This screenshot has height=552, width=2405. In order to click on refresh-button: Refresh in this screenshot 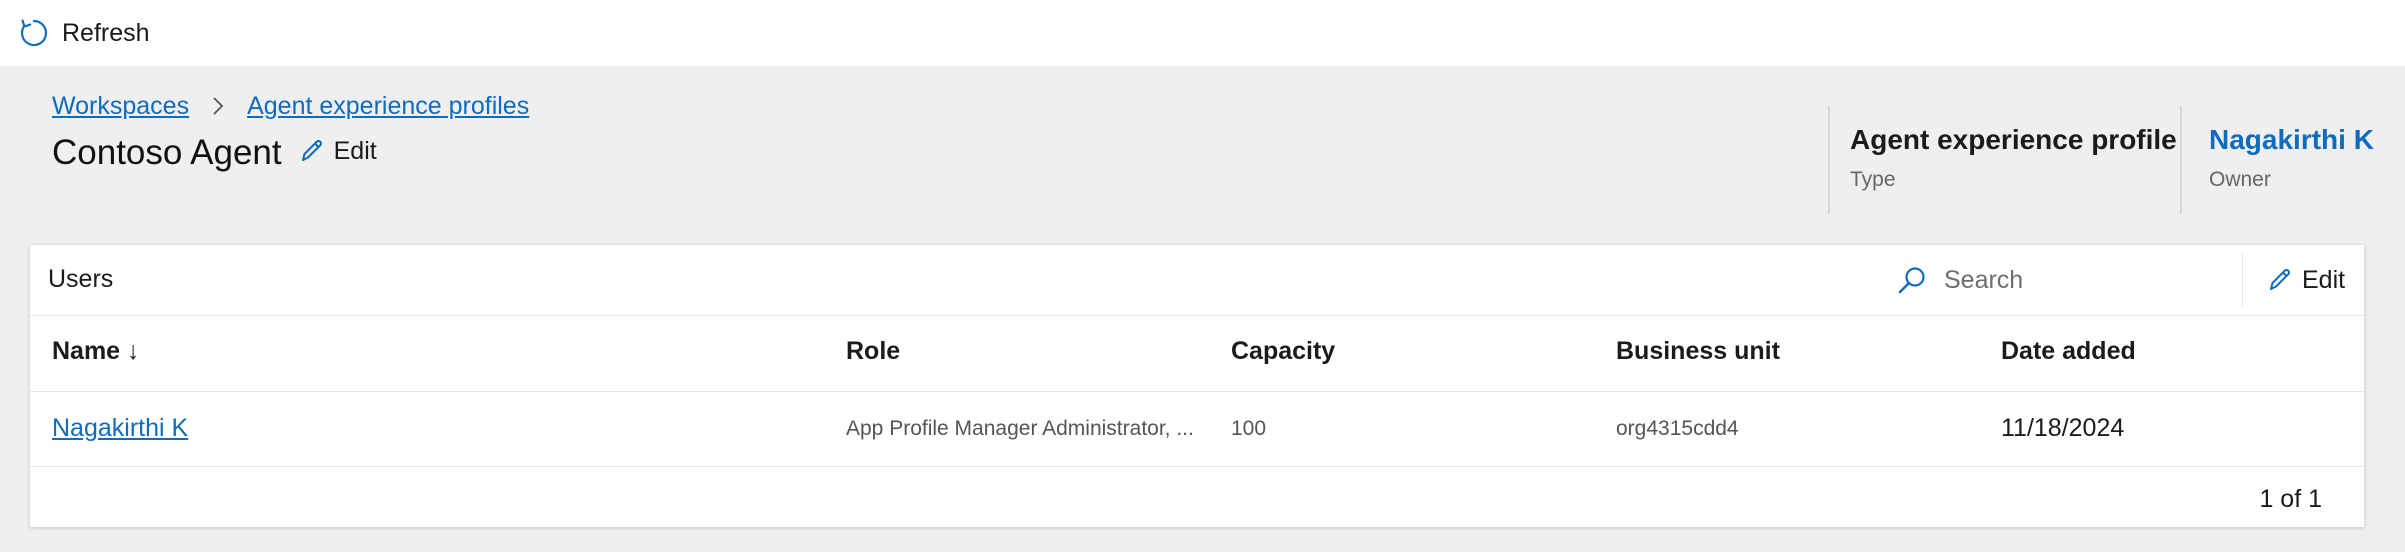, I will do `click(84, 33)`.